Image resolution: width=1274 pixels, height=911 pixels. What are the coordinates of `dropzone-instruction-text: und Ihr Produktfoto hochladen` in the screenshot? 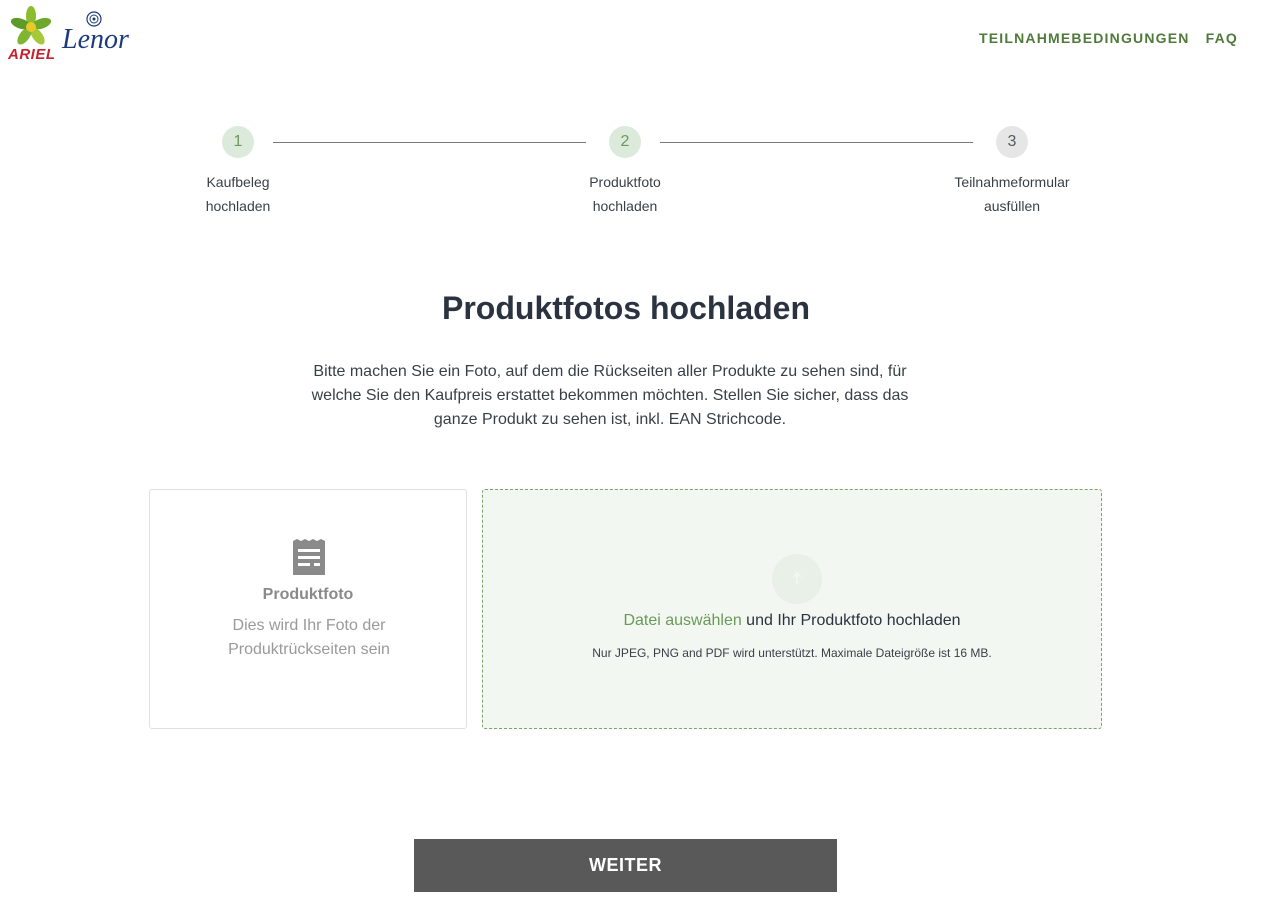 It's located at (851, 620).